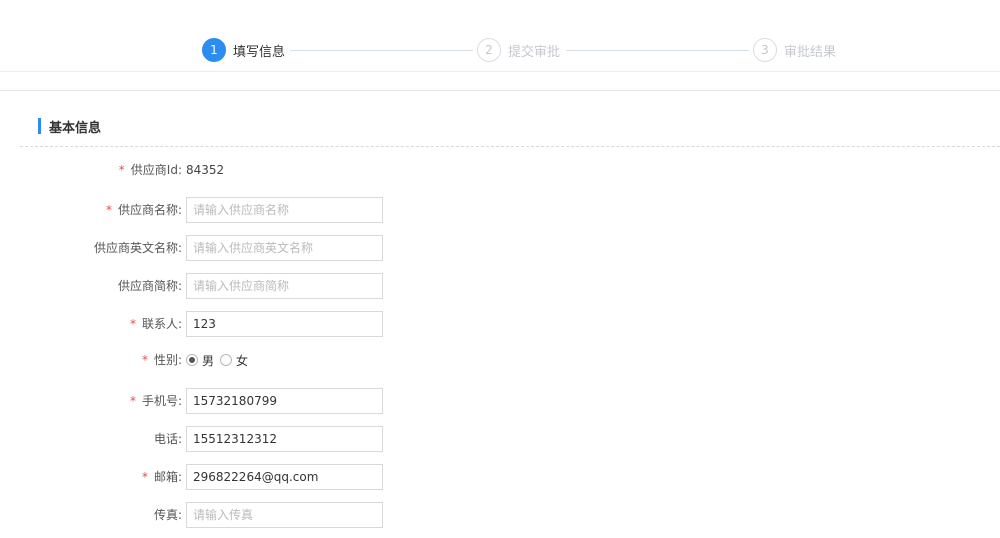  Describe the element at coordinates (214, 50) in the screenshot. I see `step-1-number: 1` at that location.